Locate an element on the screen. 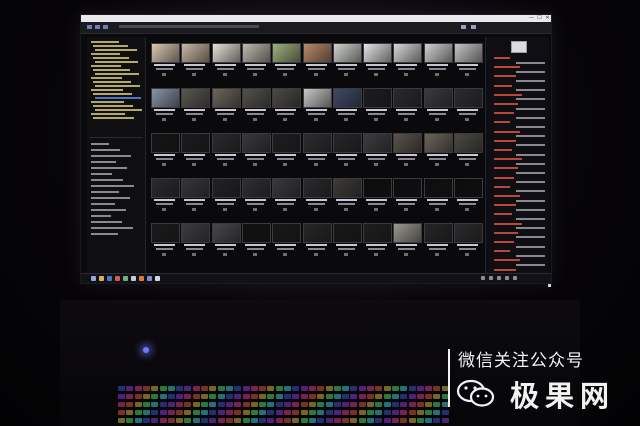  back-icon is located at coordinates (89, 27).